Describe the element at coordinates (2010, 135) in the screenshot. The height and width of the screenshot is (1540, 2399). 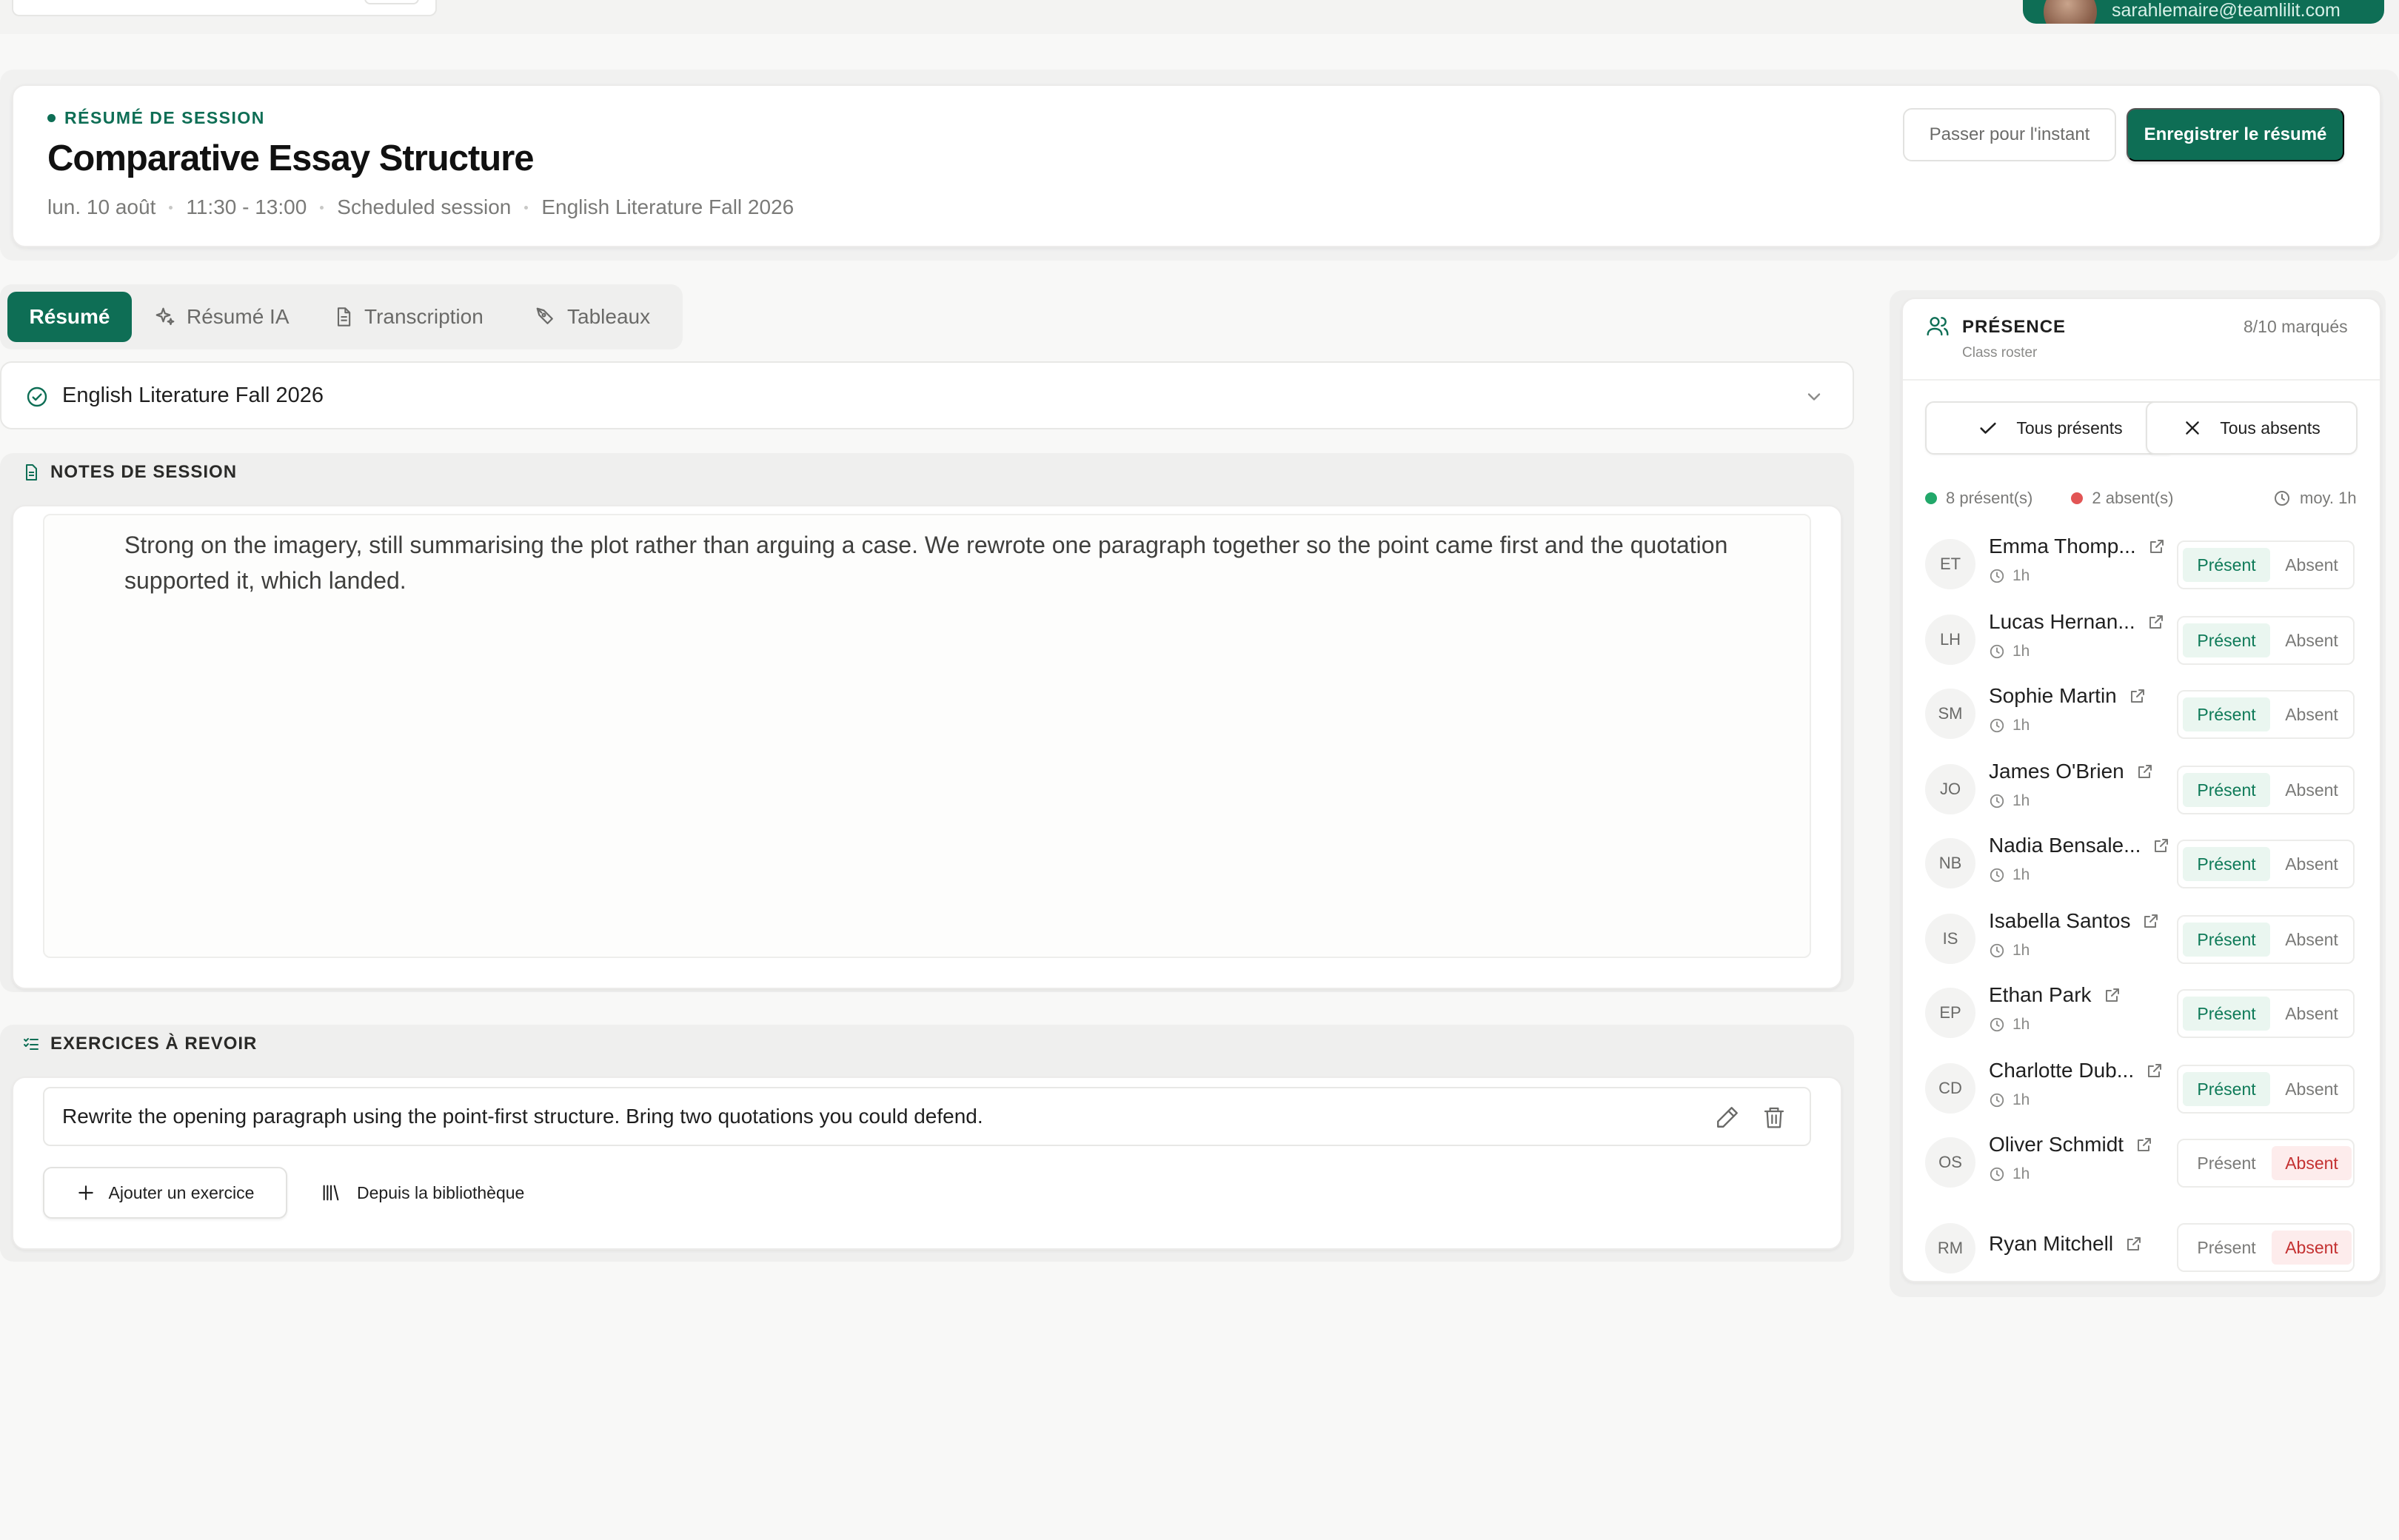
I see `skip-button: Passer pour l'instant` at that location.